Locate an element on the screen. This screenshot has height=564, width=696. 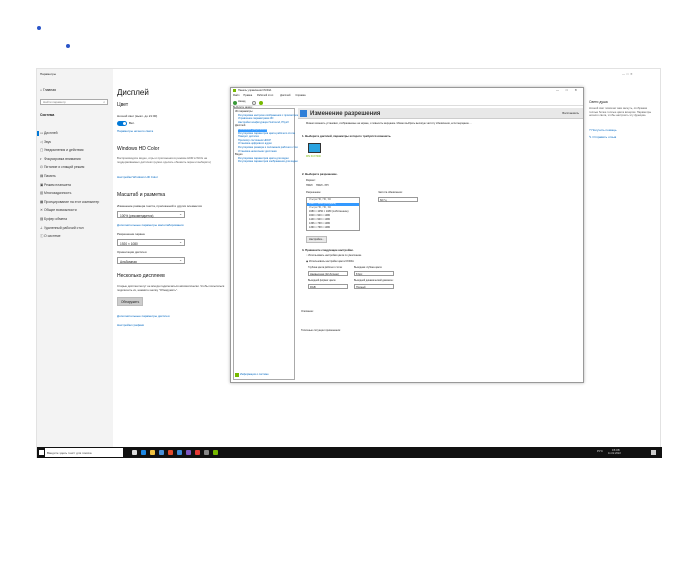
menu-item: Файл is located at coordinates (236, 96).